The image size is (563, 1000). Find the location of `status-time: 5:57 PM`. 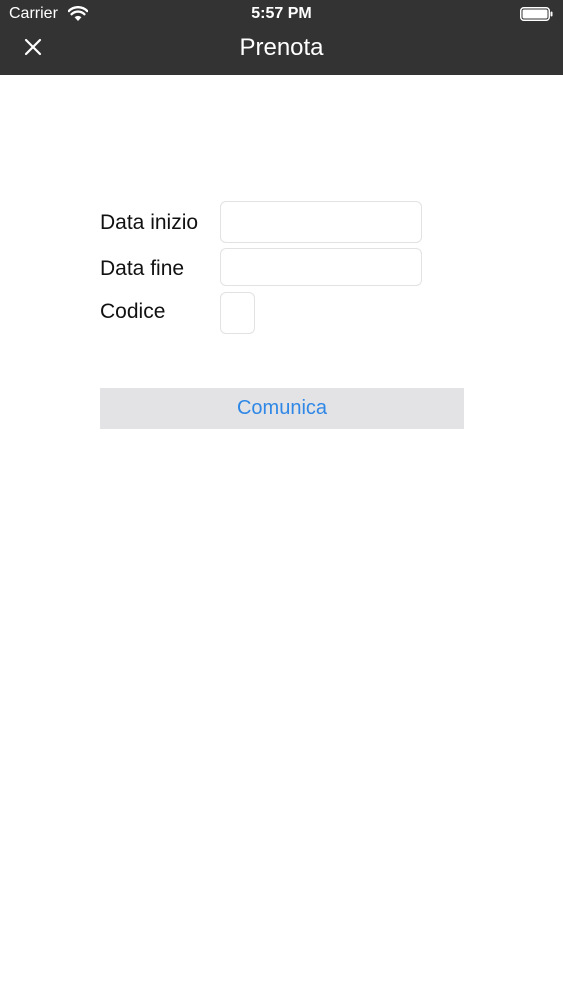

status-time: 5:57 PM is located at coordinates (281, 13).